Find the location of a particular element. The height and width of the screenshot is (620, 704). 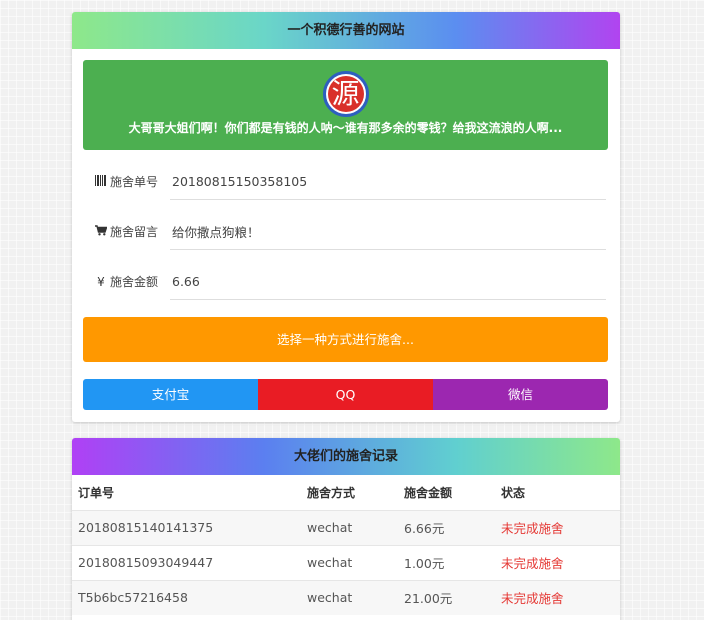

logo-character: 源 is located at coordinates (345, 94).